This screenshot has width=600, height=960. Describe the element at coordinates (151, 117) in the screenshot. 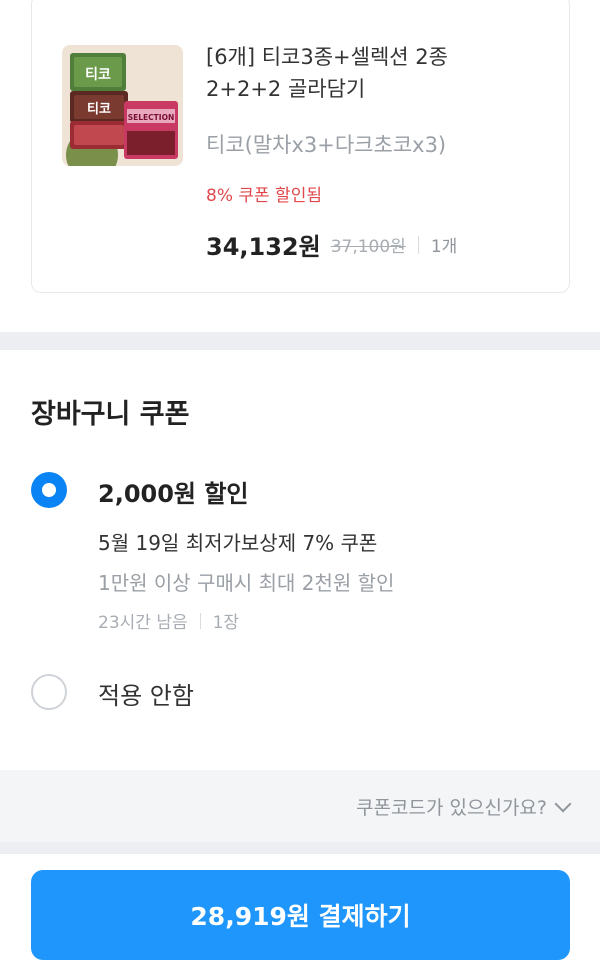

I see `thumb-label-3: SELECTION` at that location.